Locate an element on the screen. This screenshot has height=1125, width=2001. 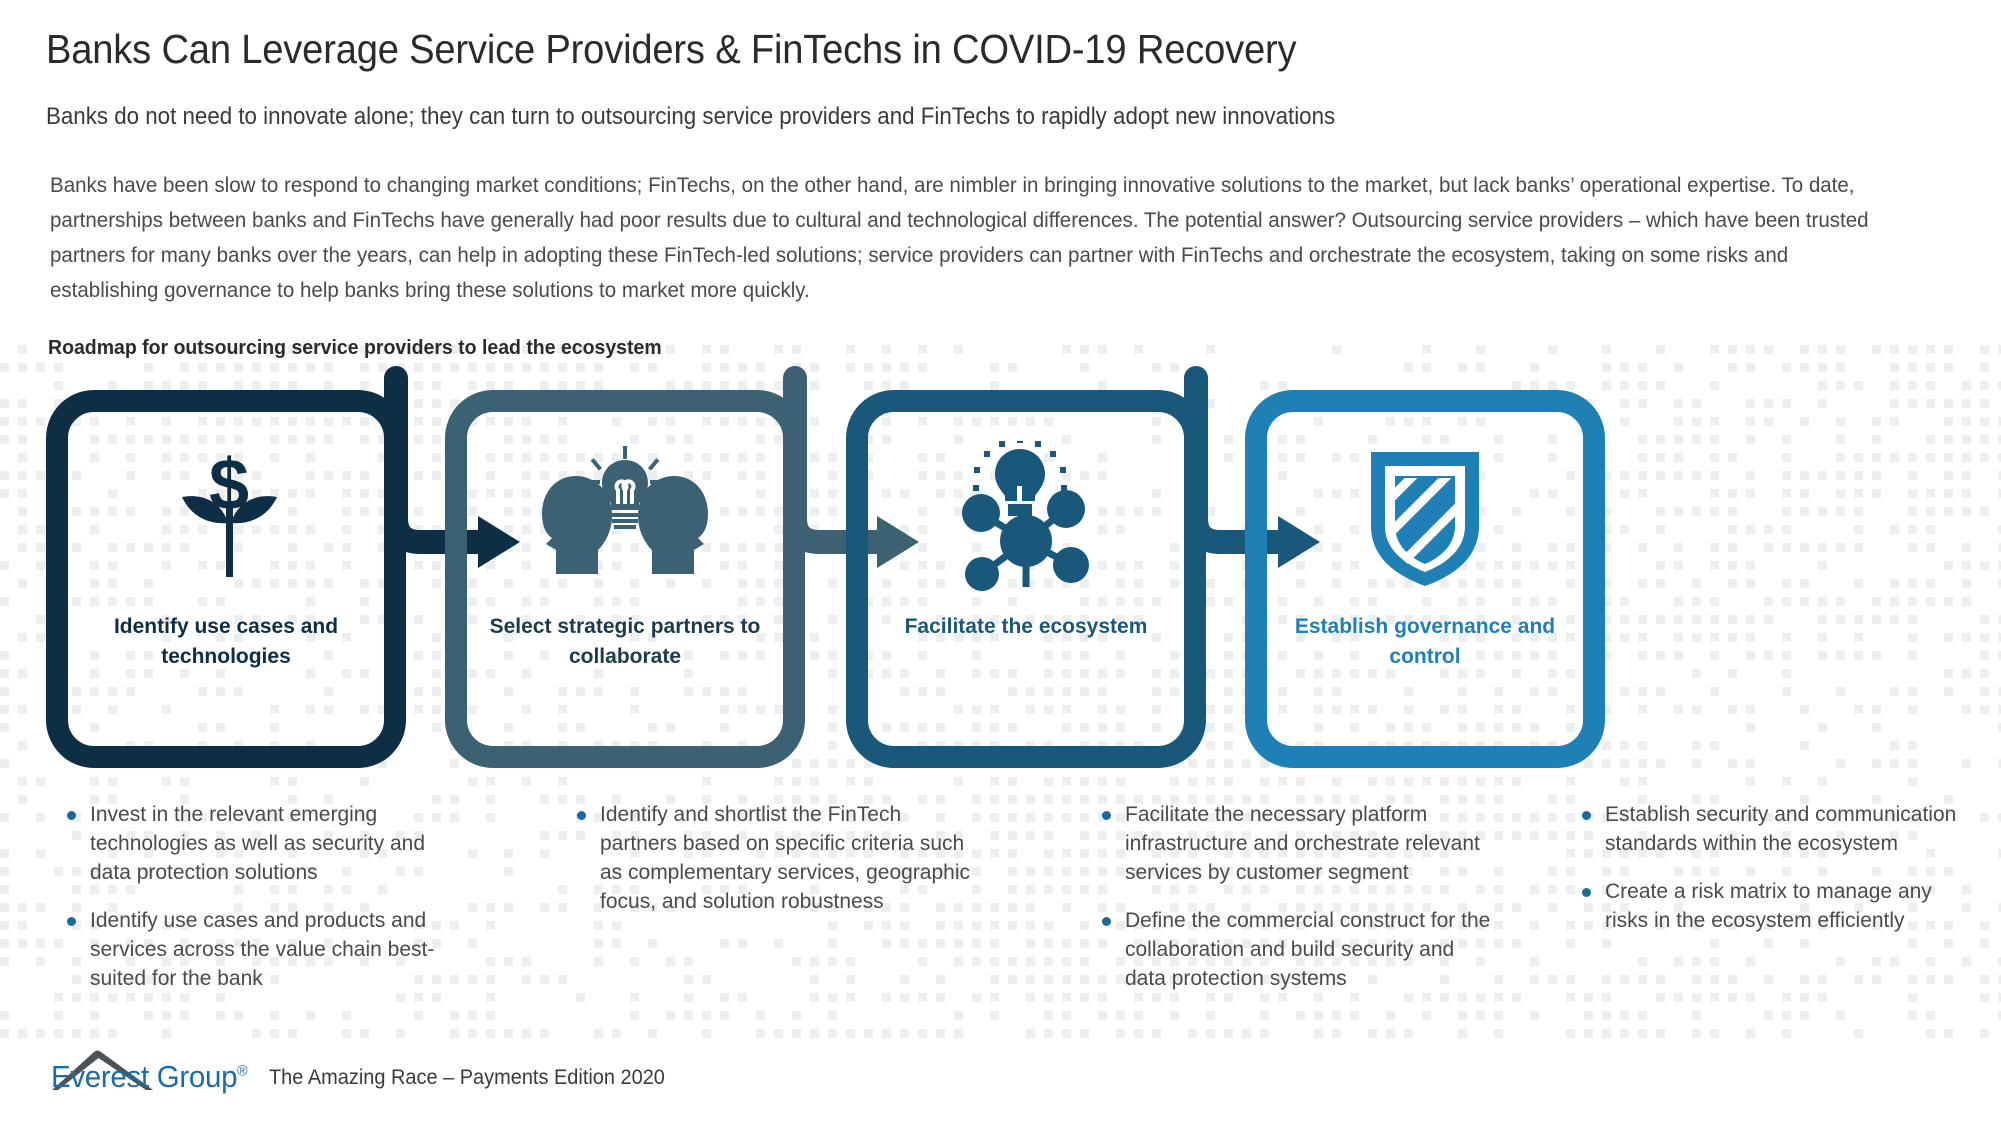
everest-wordmark: Everest Group® is located at coordinates (149, 1076).